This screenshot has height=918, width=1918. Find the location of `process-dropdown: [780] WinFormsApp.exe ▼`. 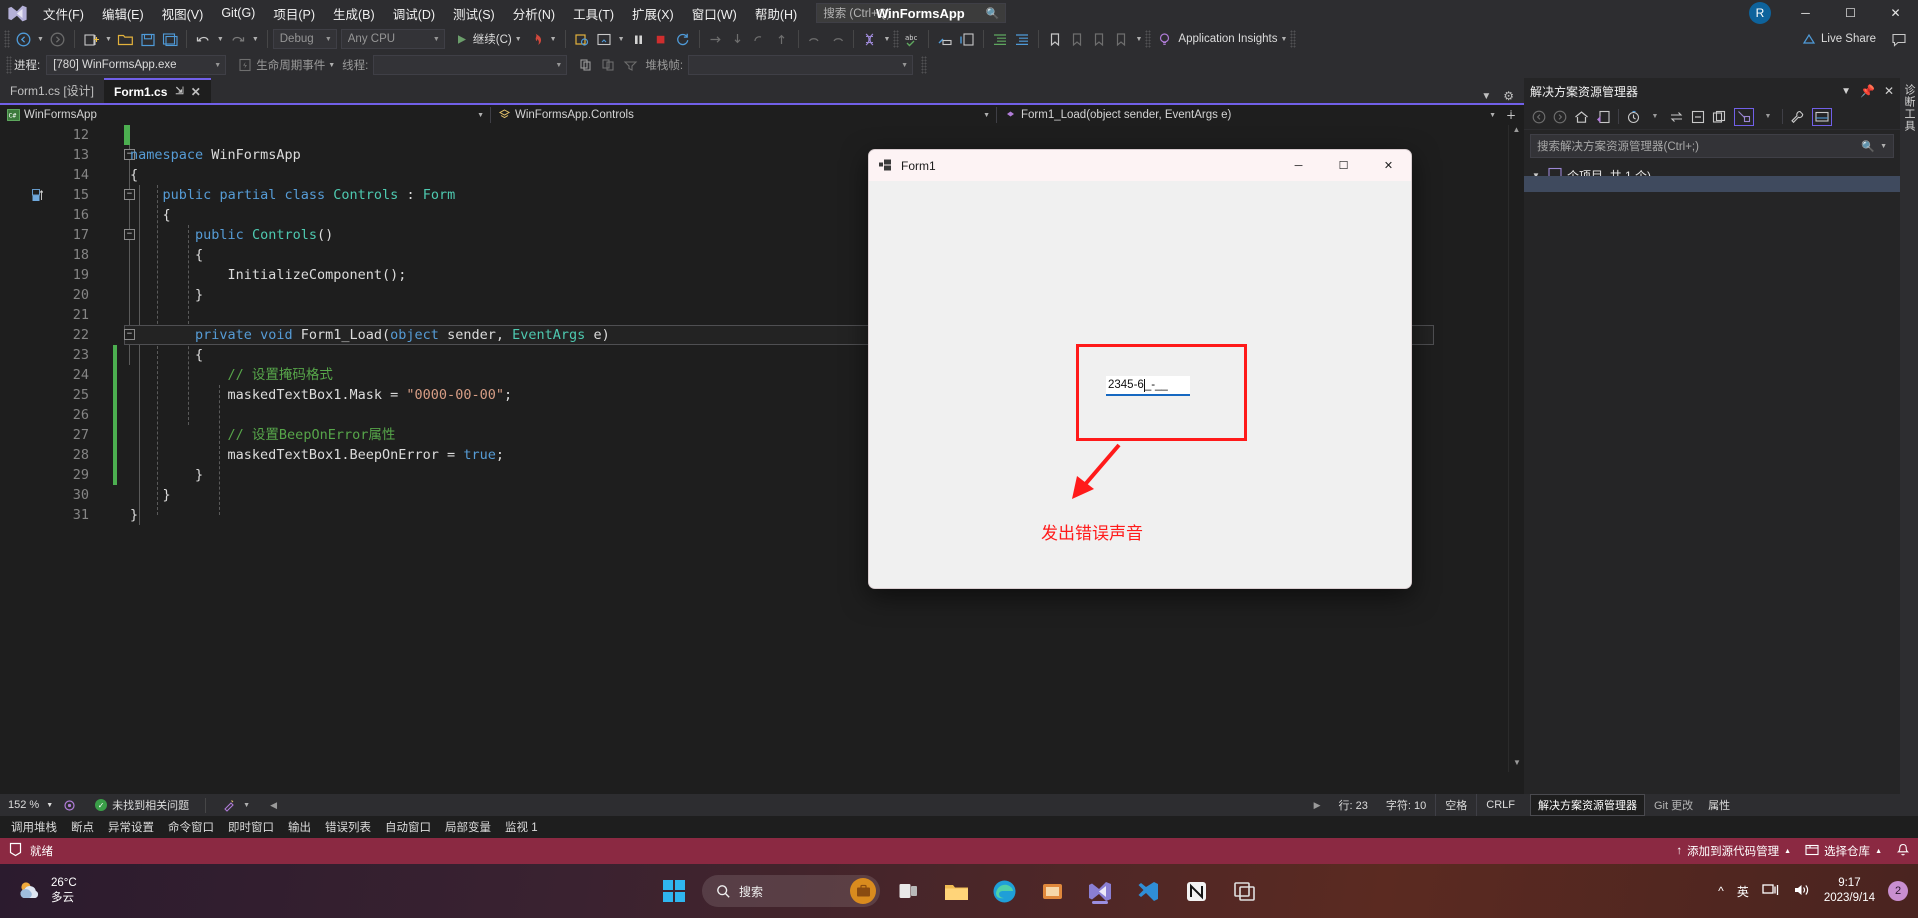

process-dropdown: [780] WinFormsApp.exe ▼ is located at coordinates (136, 65).